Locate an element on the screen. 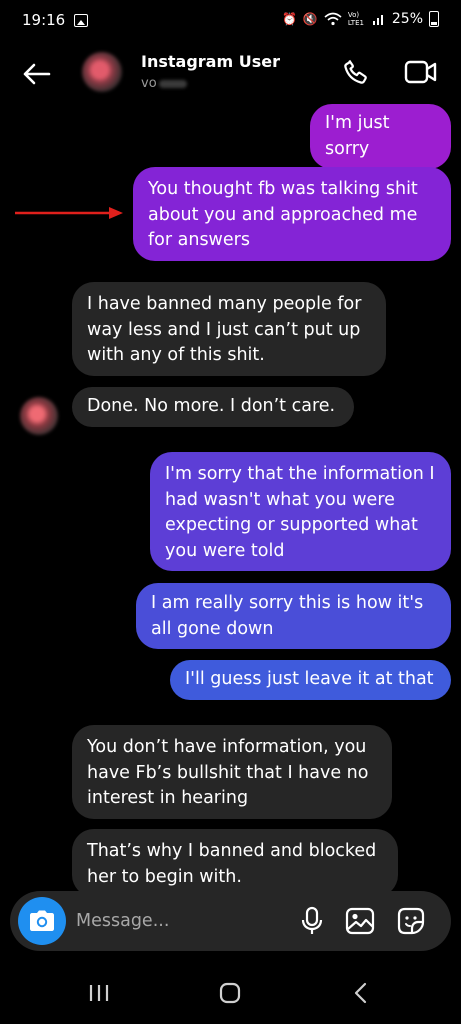 The height and width of the screenshot is (1024, 461). home-icon is located at coordinates (230, 993).